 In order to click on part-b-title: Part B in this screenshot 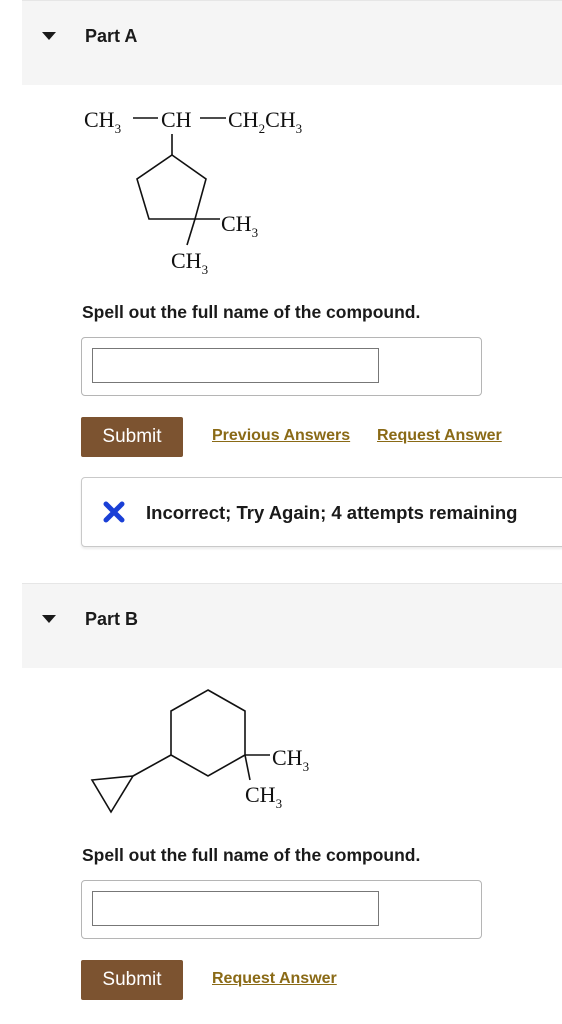, I will do `click(112, 619)`.